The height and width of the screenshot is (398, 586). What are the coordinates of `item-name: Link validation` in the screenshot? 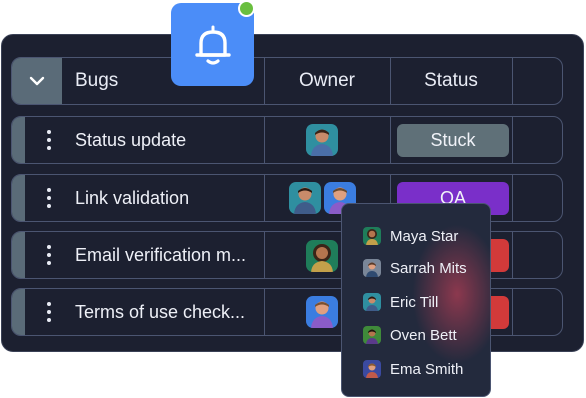 It's located at (132, 198).